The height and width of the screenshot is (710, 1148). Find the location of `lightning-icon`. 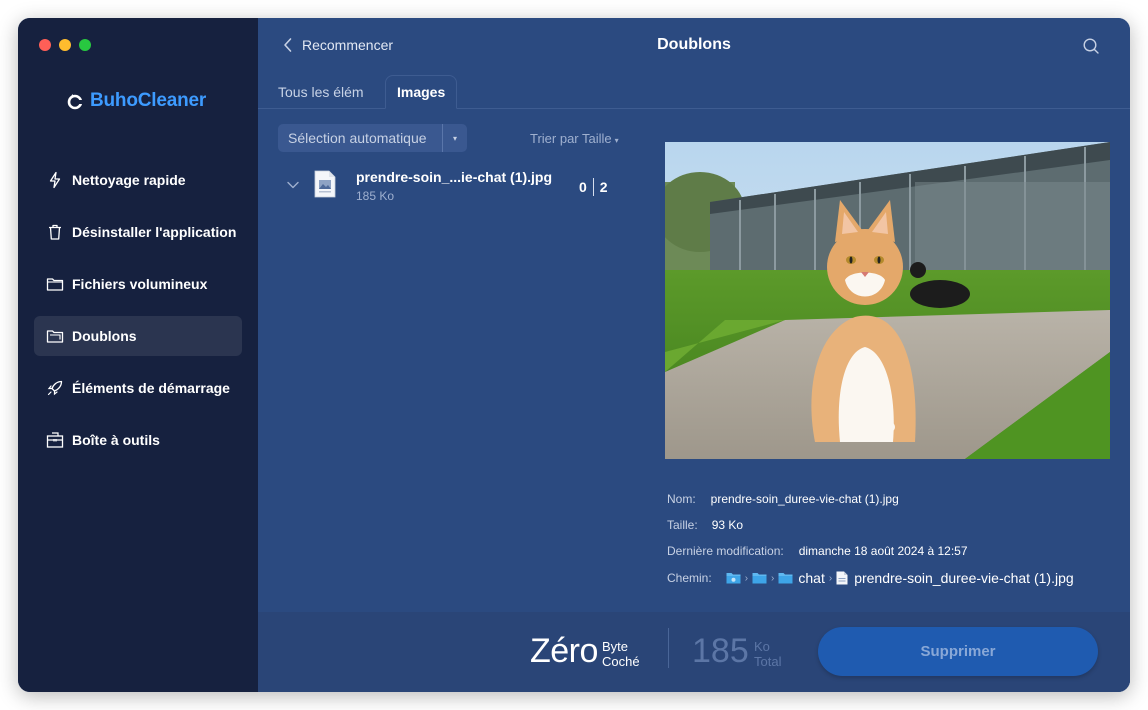

lightning-icon is located at coordinates (55, 180).